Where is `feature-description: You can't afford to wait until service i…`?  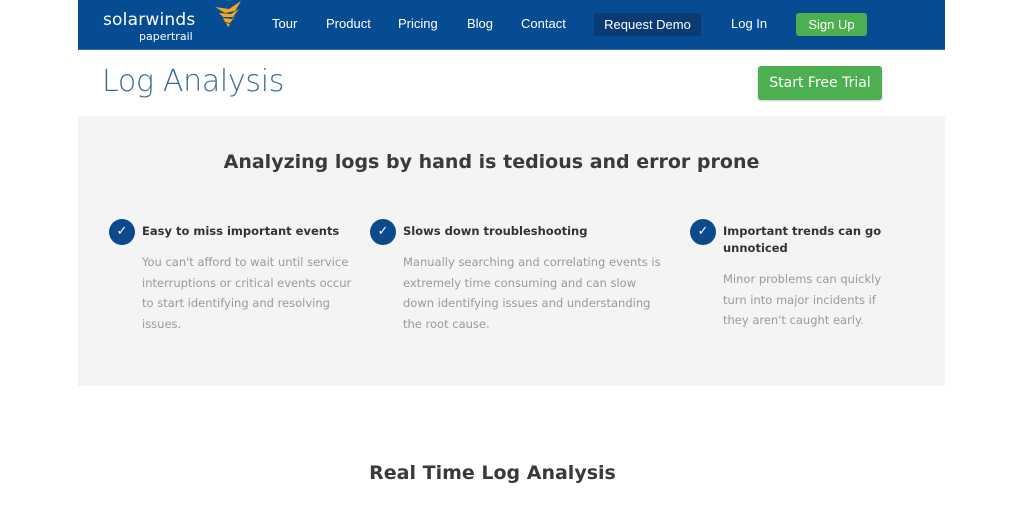 feature-description: You can't afford to wait until service i… is located at coordinates (247, 293).